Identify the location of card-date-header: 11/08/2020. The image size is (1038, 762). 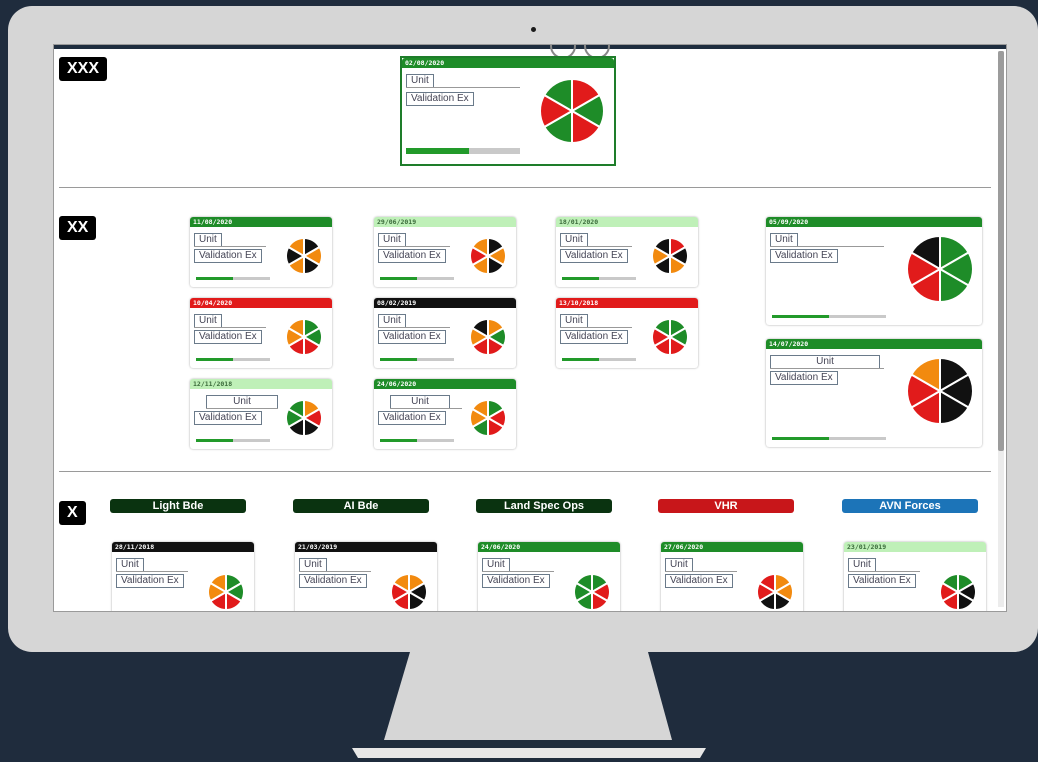
(261, 222).